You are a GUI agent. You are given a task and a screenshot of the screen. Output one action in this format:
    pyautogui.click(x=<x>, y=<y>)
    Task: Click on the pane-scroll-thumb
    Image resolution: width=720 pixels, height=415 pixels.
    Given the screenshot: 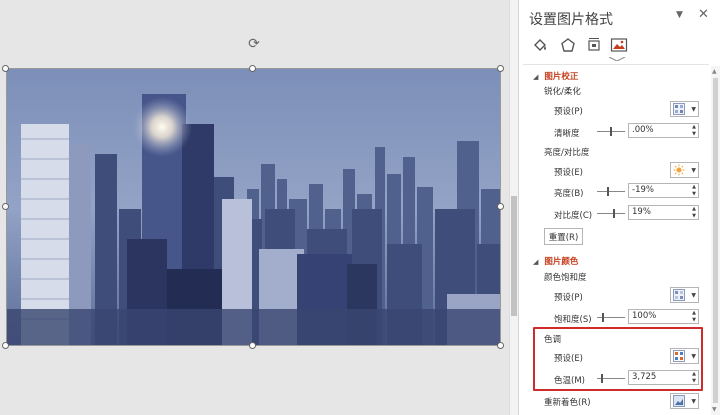 What is the action you would take?
    pyautogui.click(x=715, y=240)
    